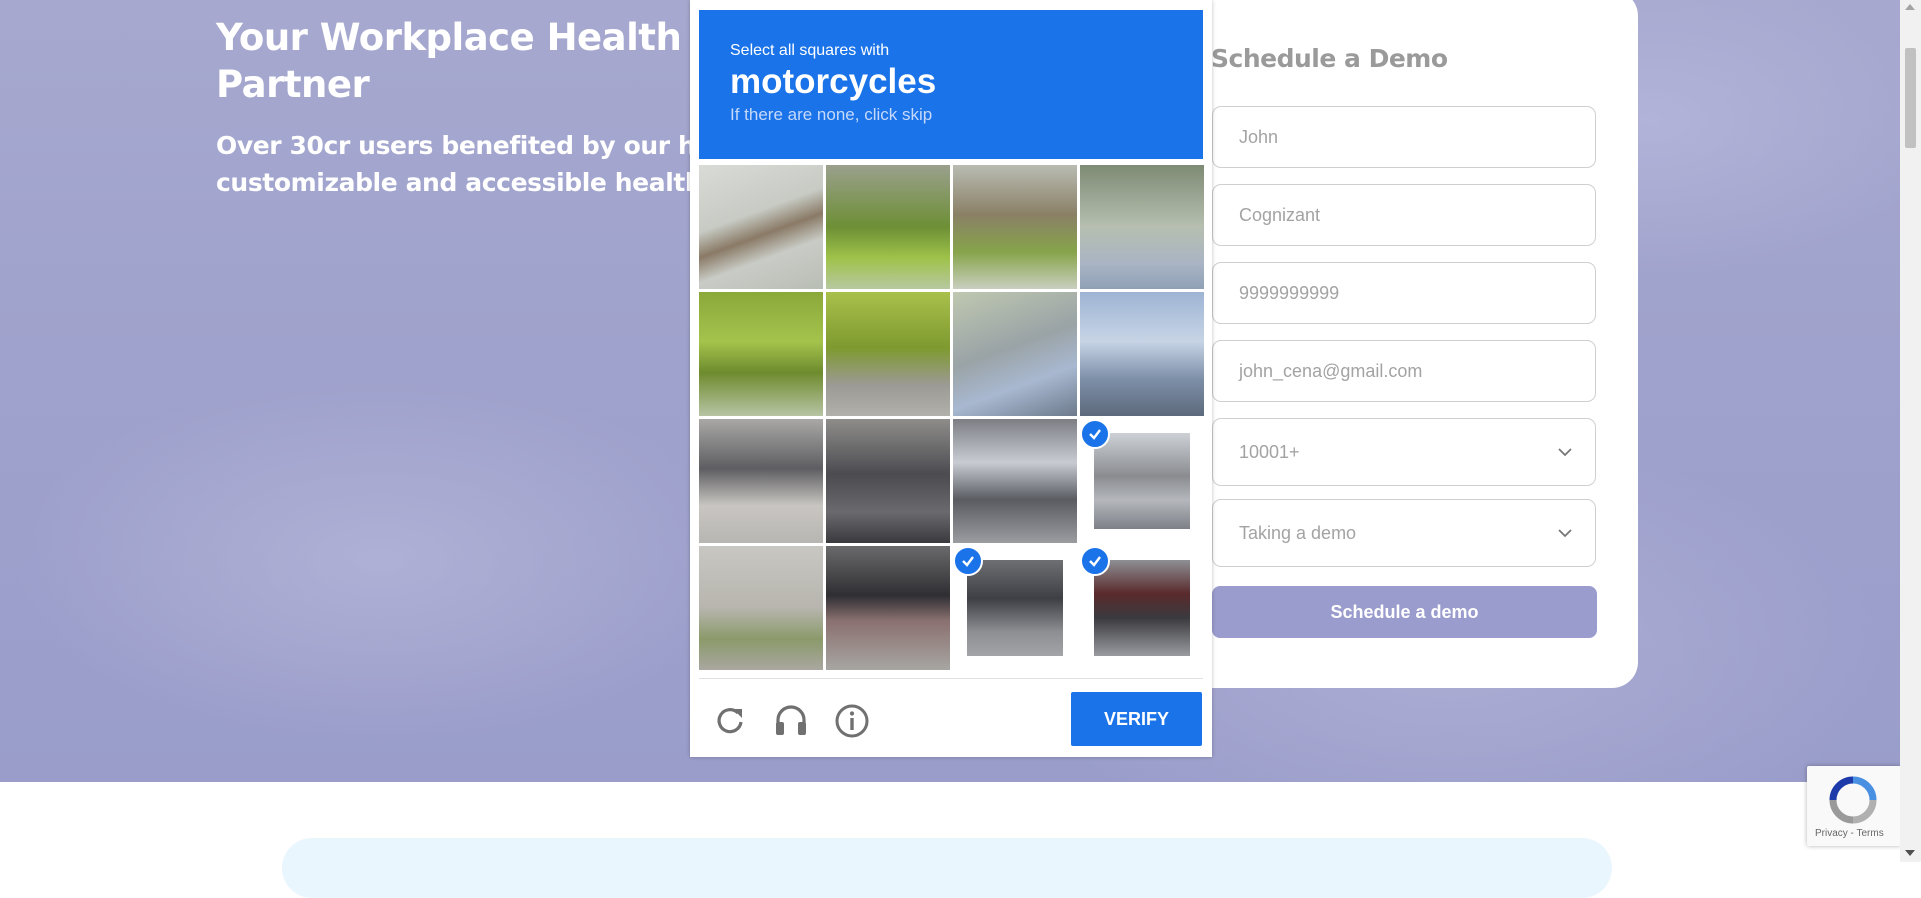 The width and height of the screenshot is (1921, 898). What do you see at coordinates (1849, 833) in the screenshot?
I see `recaptcha-privacy-terms: Privacy - Terms` at bounding box center [1849, 833].